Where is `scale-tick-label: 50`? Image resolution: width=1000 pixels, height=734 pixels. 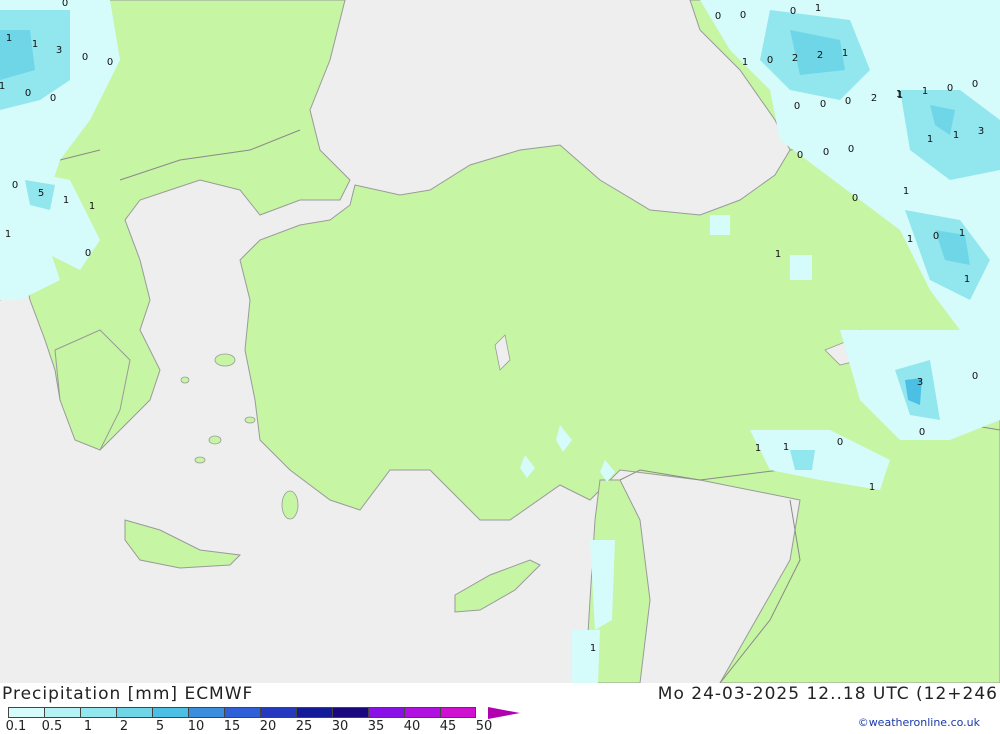 scale-tick-label: 50 is located at coordinates (484, 726).